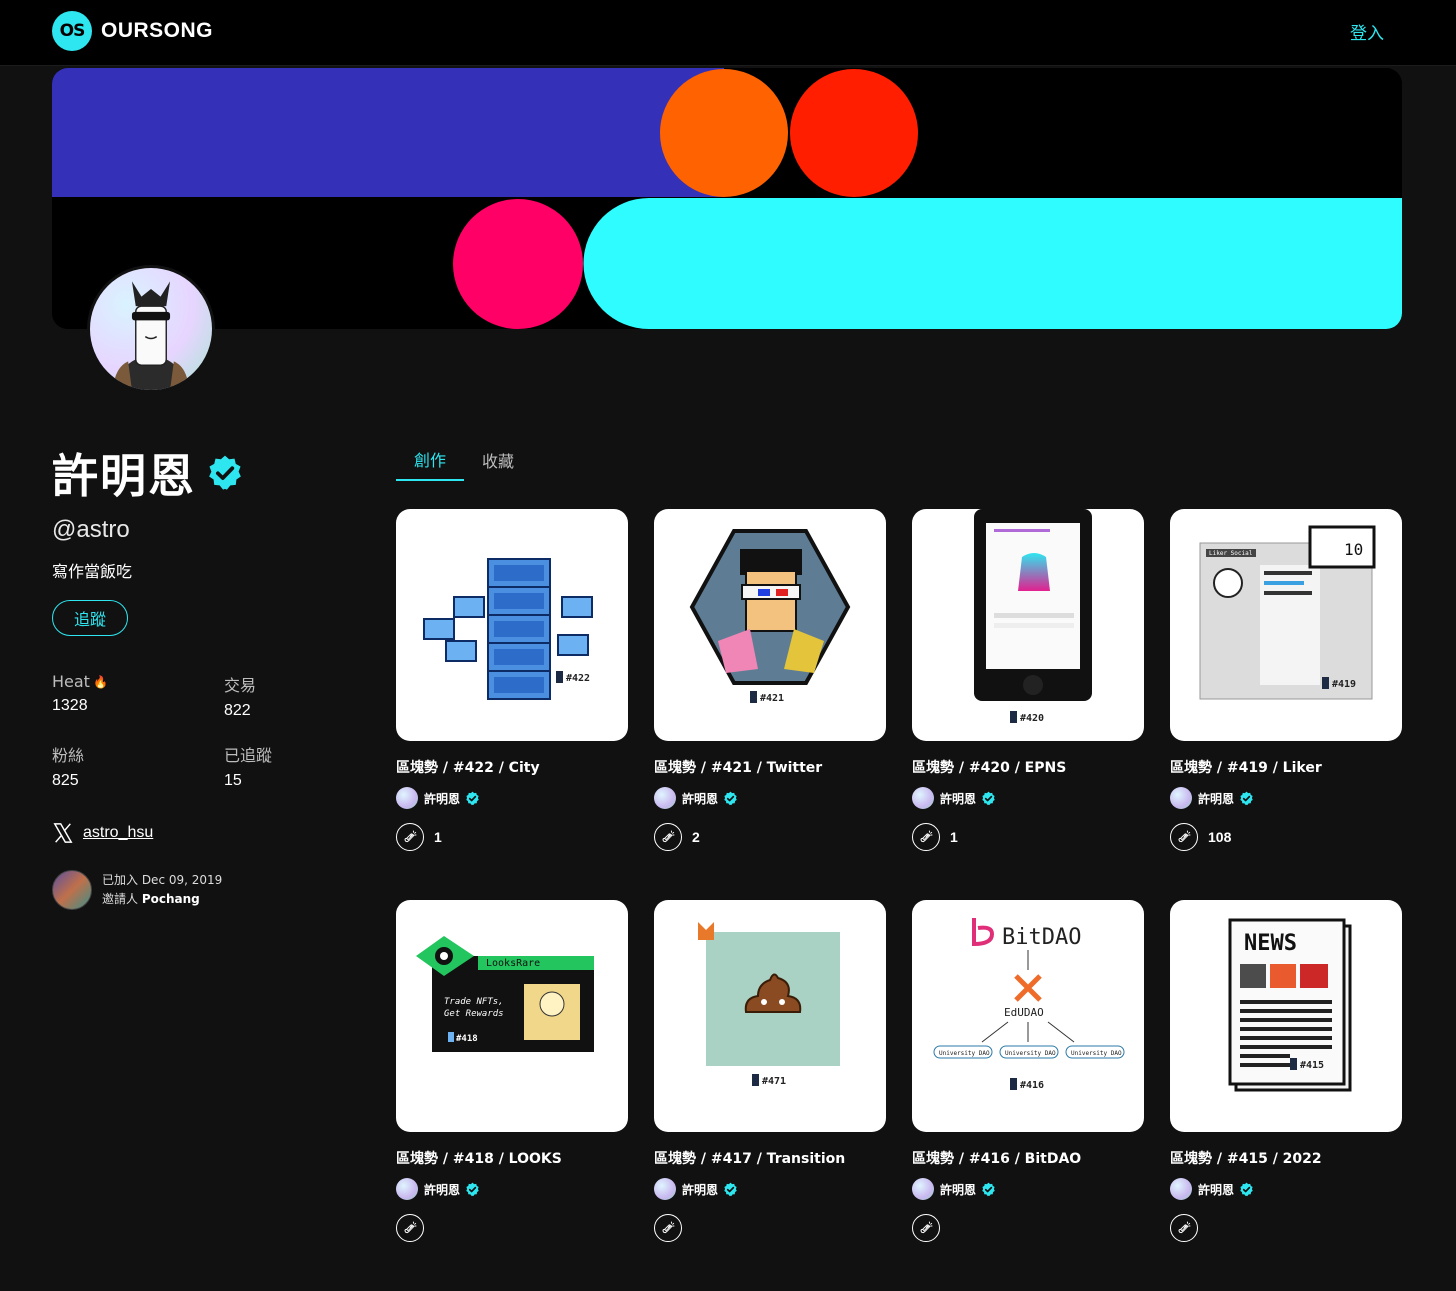 The width and height of the screenshot is (1456, 1291). Describe the element at coordinates (578, 678) in the screenshot. I see `svg-text: #422` at that location.